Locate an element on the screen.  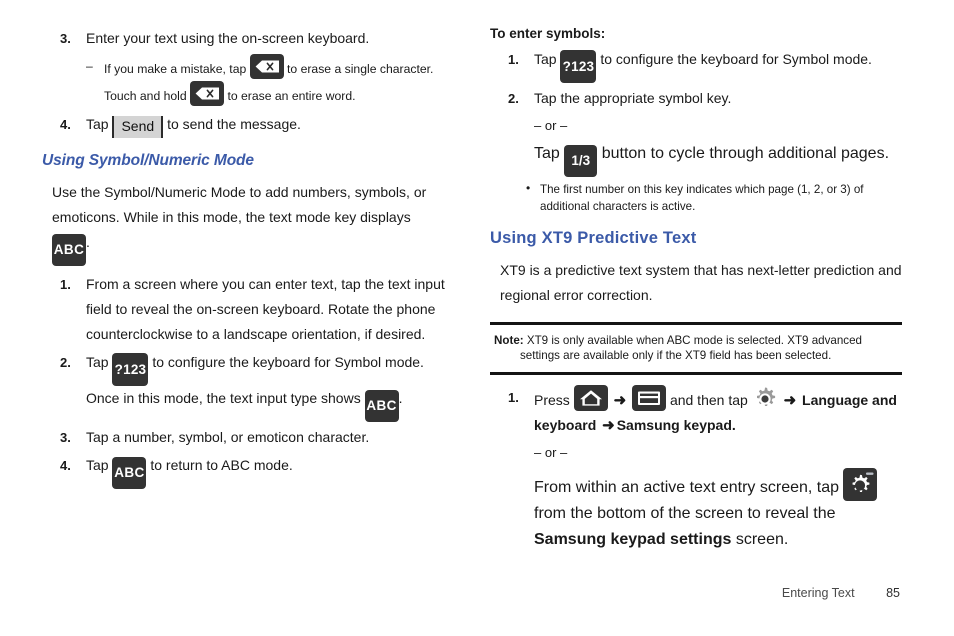
arrow-icon-3: ➜ is located at coordinates (608, 425).